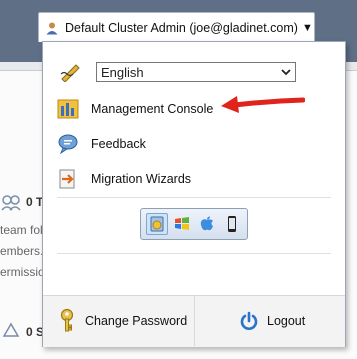  What do you see at coordinates (70, 73) in the screenshot?
I see `language-icon` at bounding box center [70, 73].